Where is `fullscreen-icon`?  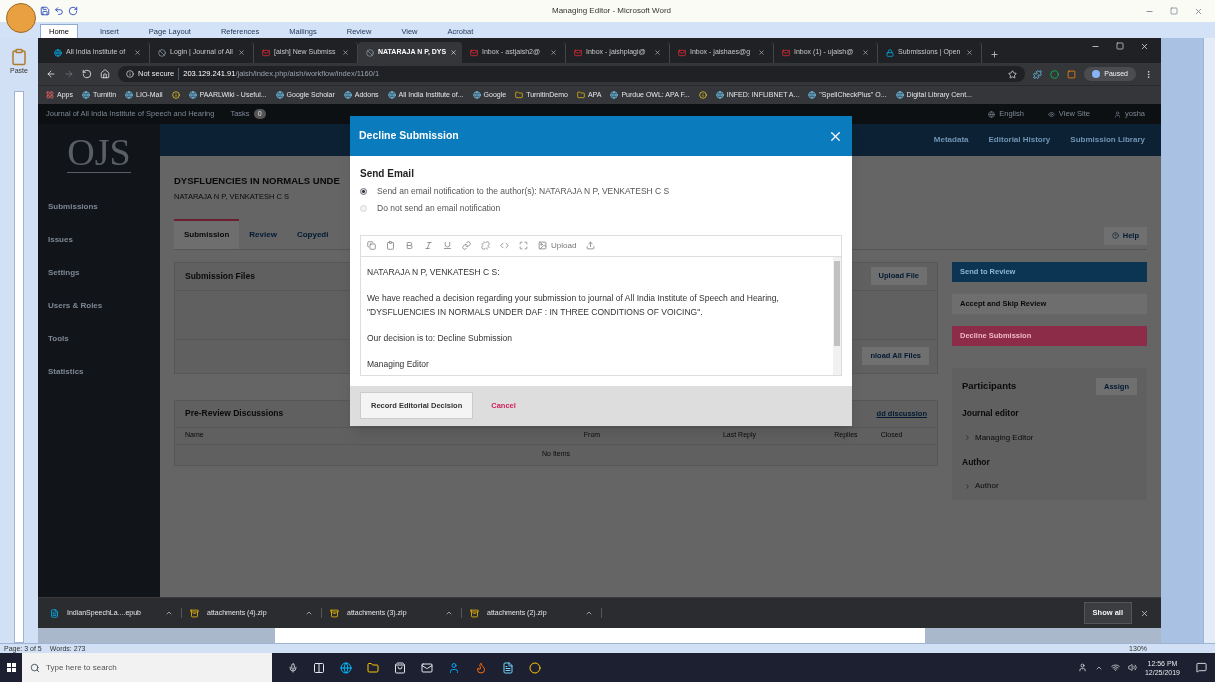
fullscreen-icon is located at coordinates (523, 245).